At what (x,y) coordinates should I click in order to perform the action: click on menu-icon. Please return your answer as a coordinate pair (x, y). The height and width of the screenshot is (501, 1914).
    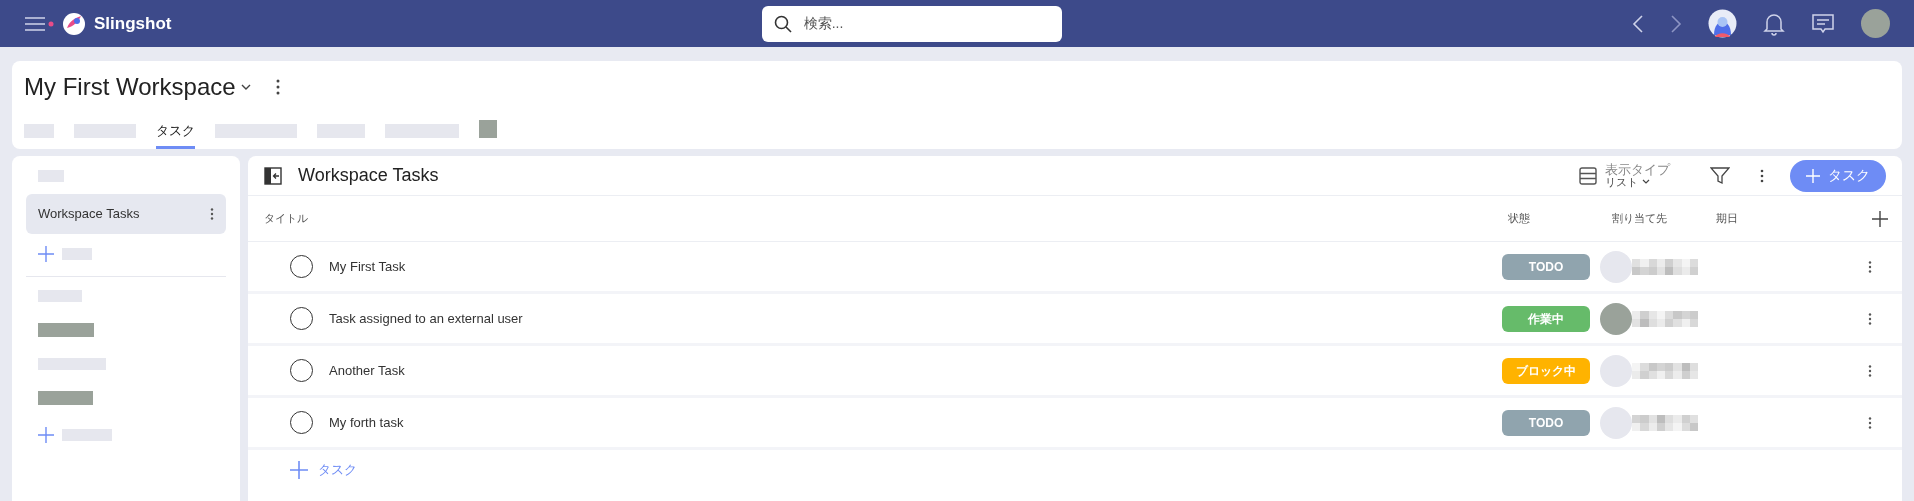
    Looking at the image, I should click on (39, 23).